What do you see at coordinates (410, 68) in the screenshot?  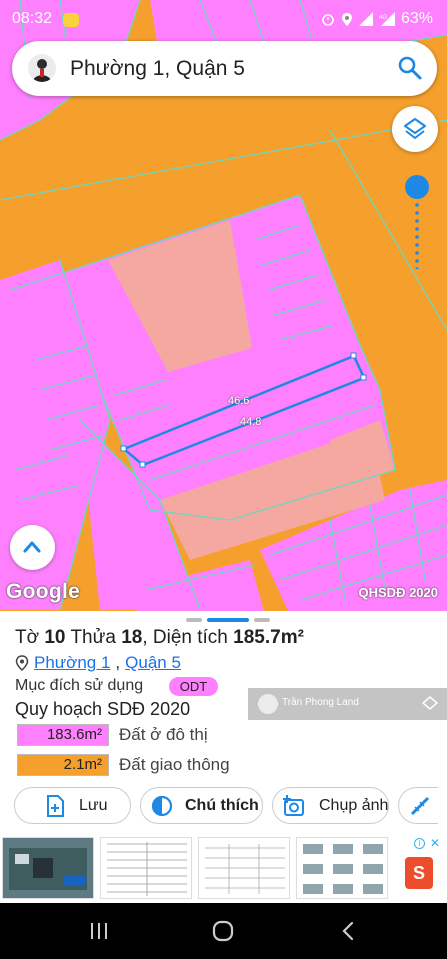 I see `search-icon` at bounding box center [410, 68].